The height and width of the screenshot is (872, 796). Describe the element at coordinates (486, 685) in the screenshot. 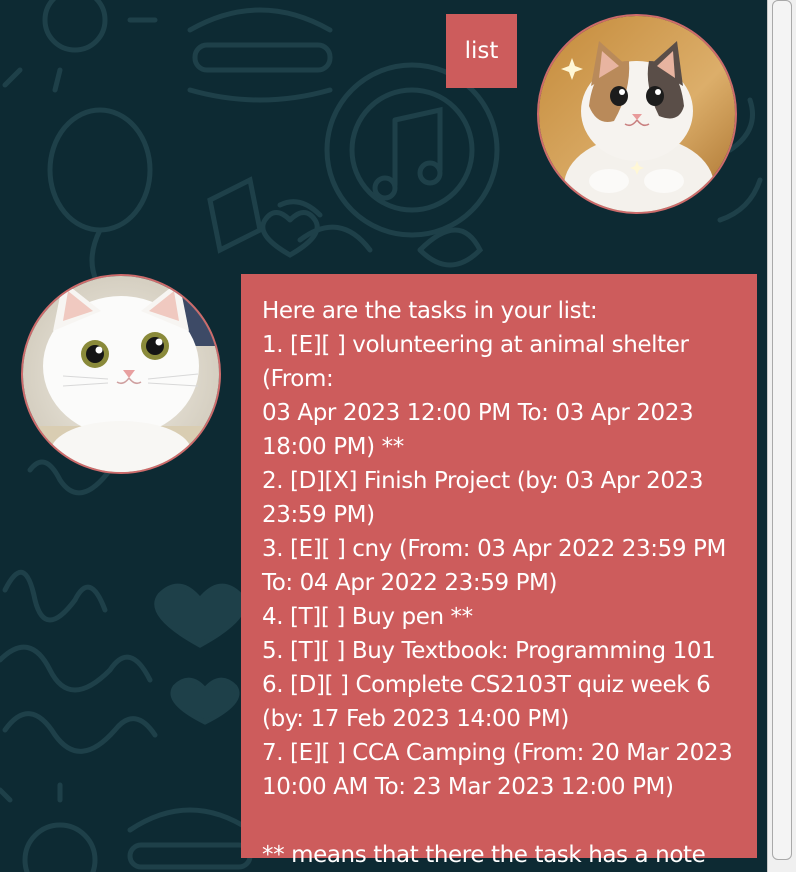

I see `bot-message-line: 6. [D][ ] Complete CS2103T quiz week 6` at that location.